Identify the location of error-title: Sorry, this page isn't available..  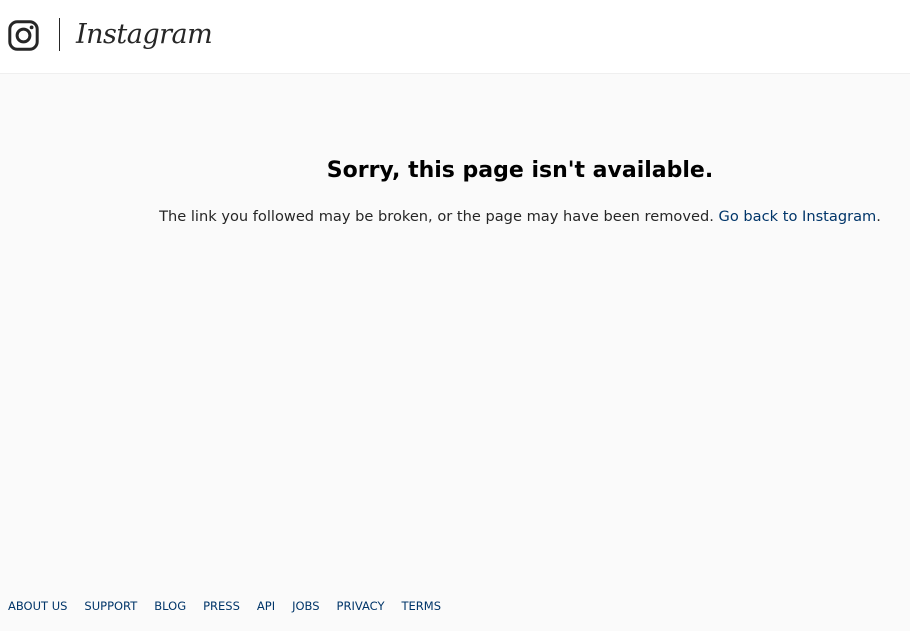
(520, 170).